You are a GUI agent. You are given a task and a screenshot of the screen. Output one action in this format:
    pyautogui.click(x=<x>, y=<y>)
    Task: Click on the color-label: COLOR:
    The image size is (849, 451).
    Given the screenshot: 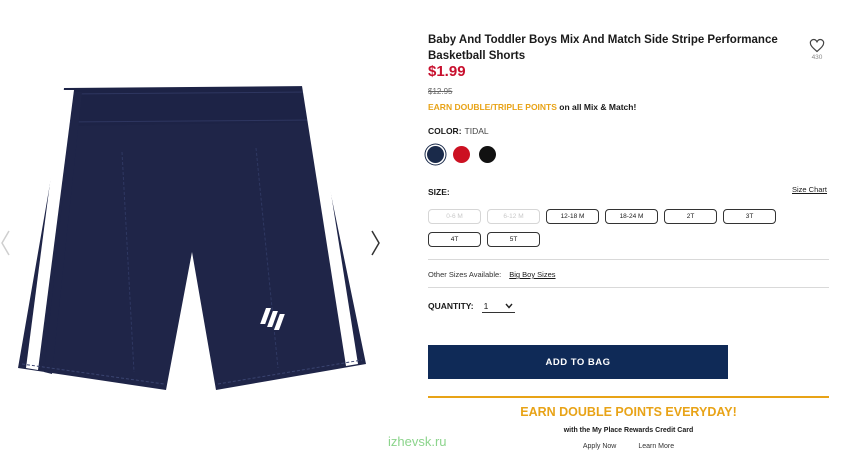 What is the action you would take?
    pyautogui.click(x=445, y=131)
    